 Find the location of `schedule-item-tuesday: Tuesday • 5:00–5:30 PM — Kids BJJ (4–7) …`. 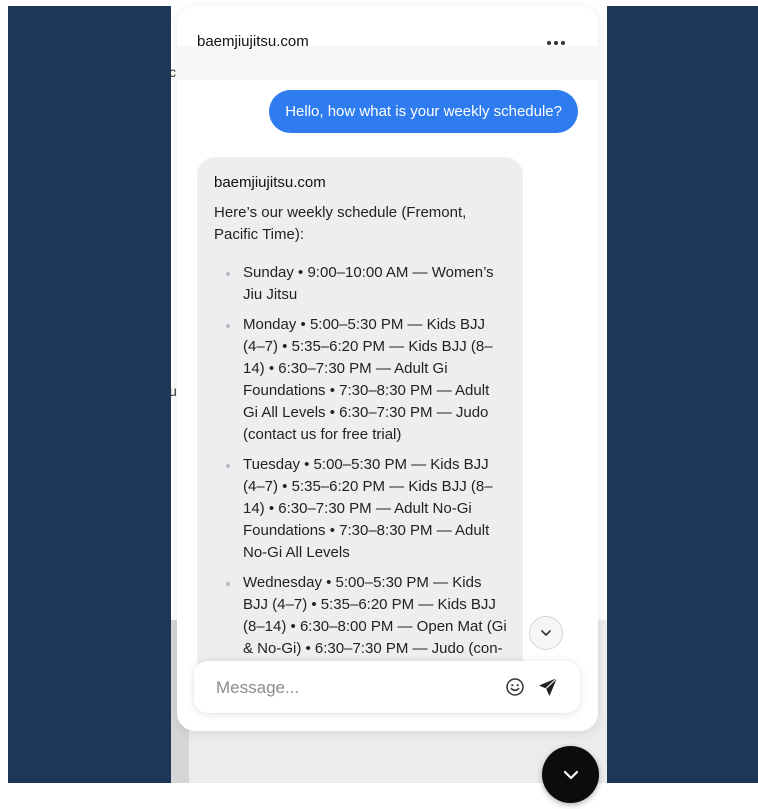

schedule-item-tuesday: Tuesday • 5:00–5:30 PM — Kids BJJ (4–7) … is located at coordinates (361, 509).